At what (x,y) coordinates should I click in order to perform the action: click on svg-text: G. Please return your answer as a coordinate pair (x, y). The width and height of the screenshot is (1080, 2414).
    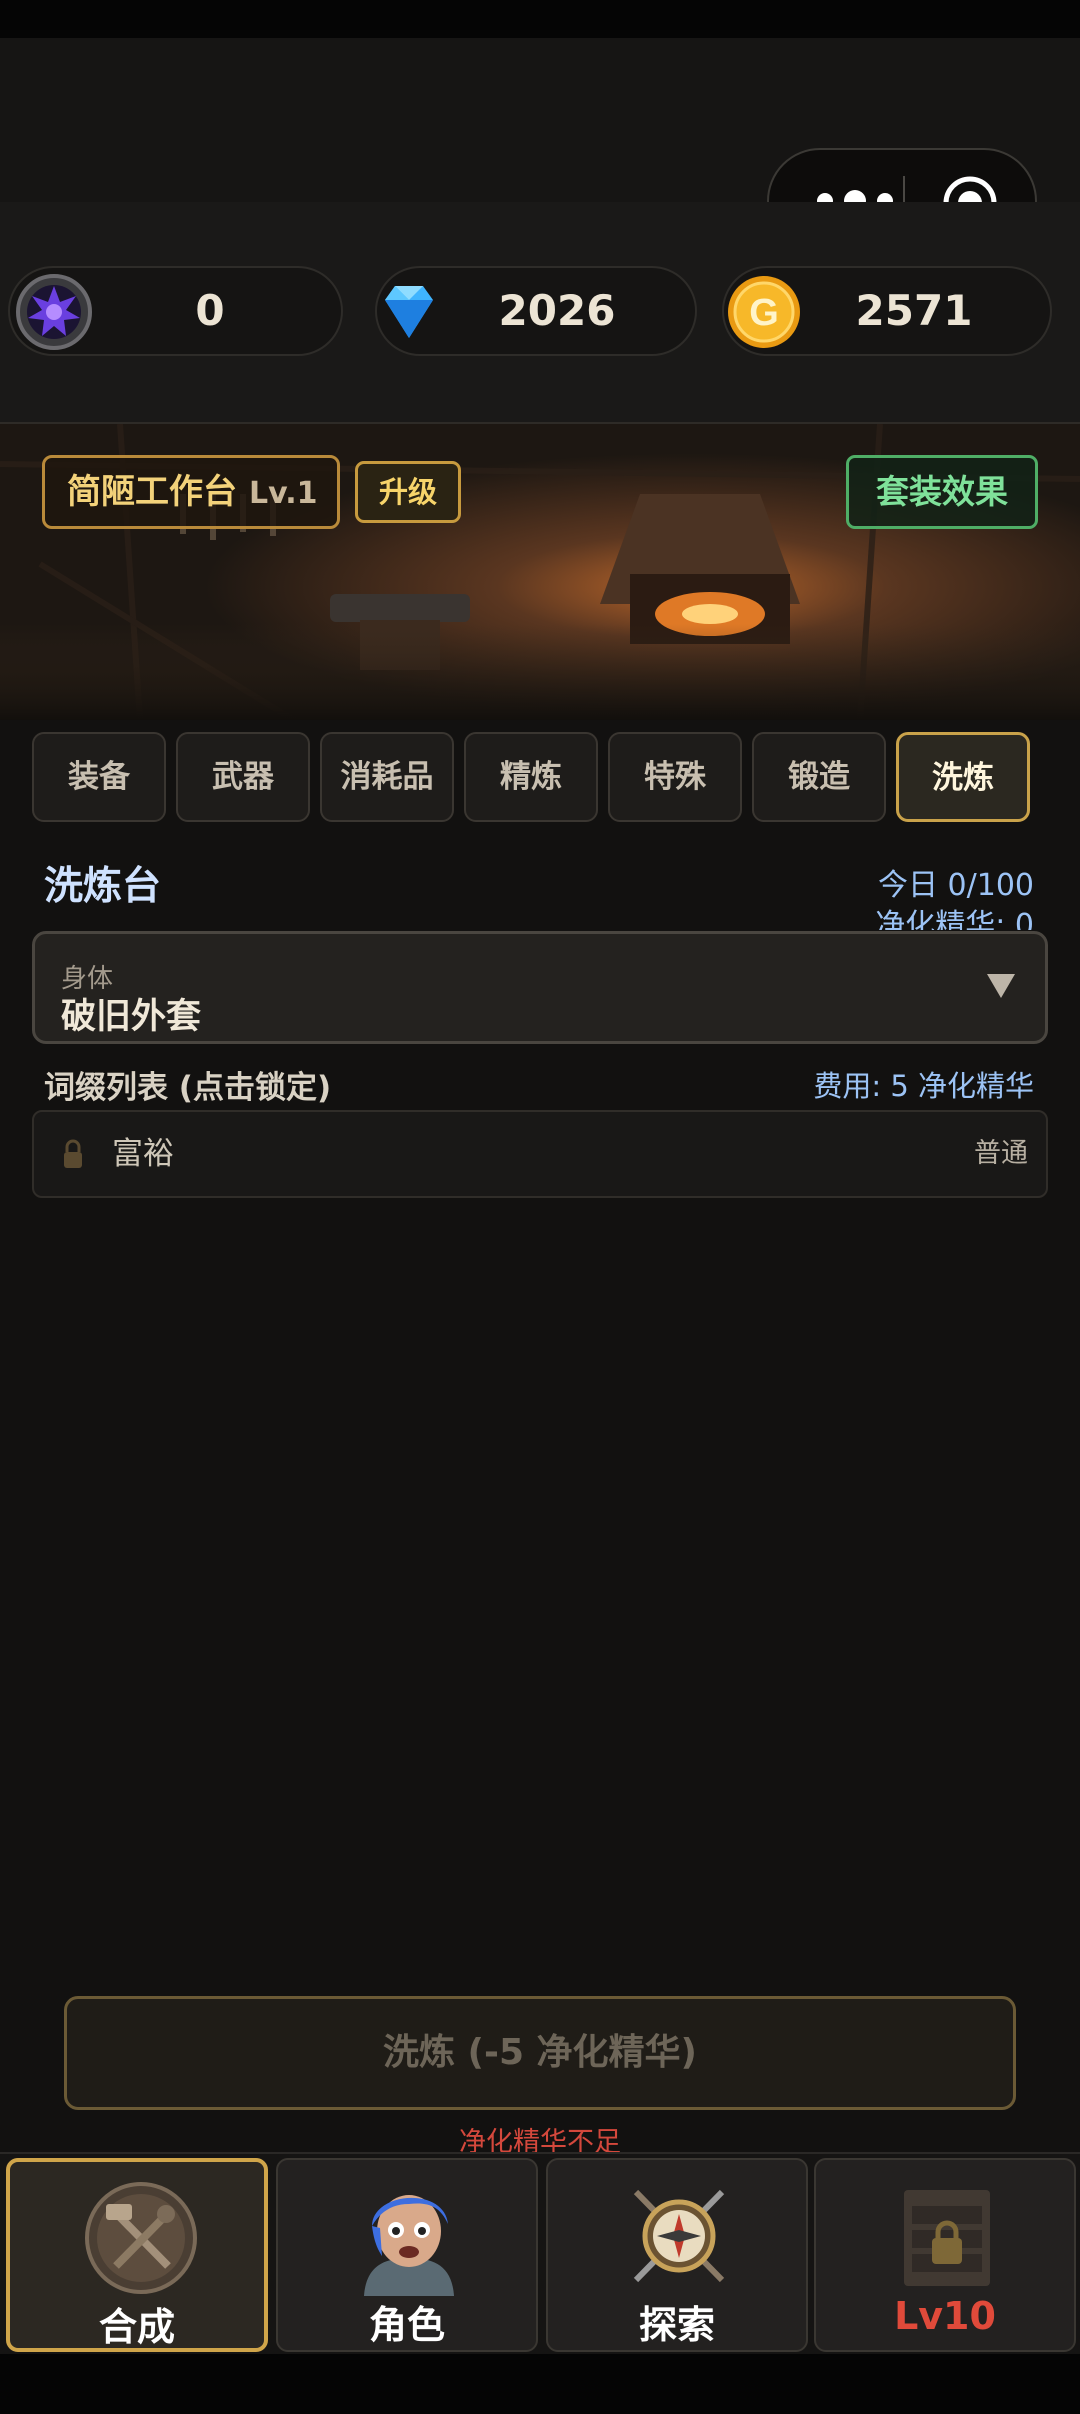
    Looking at the image, I should click on (764, 313).